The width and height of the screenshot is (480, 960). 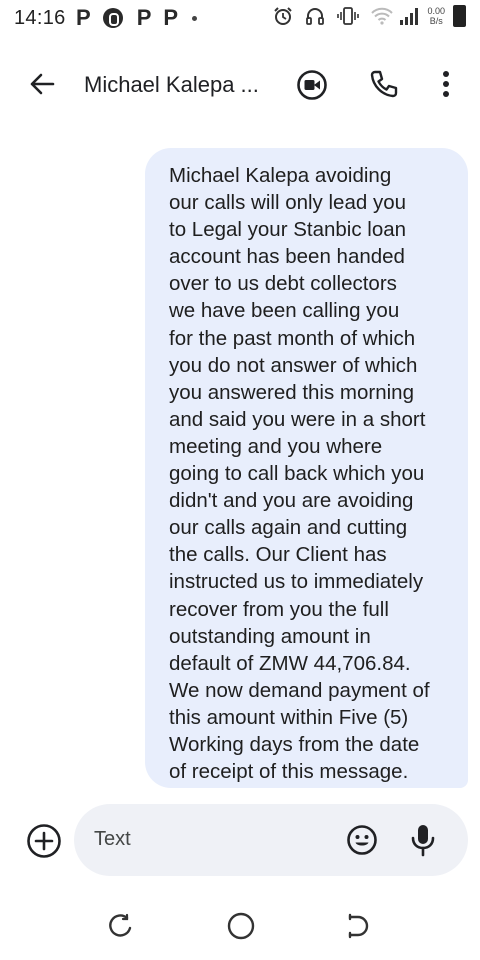 What do you see at coordinates (195, 18) in the screenshot?
I see `more-notifications-dot` at bounding box center [195, 18].